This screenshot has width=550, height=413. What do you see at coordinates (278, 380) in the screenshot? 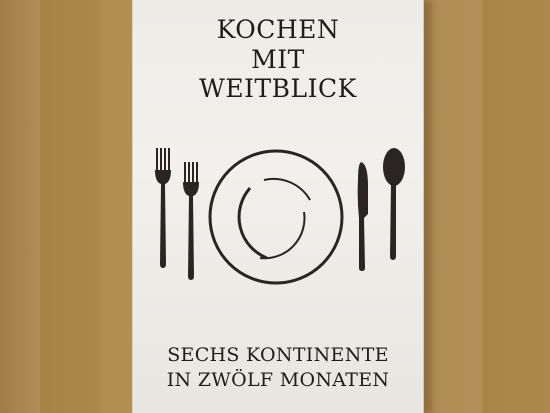
I see `subtitle-line-2: IN ZWÖLF MONATEN` at bounding box center [278, 380].